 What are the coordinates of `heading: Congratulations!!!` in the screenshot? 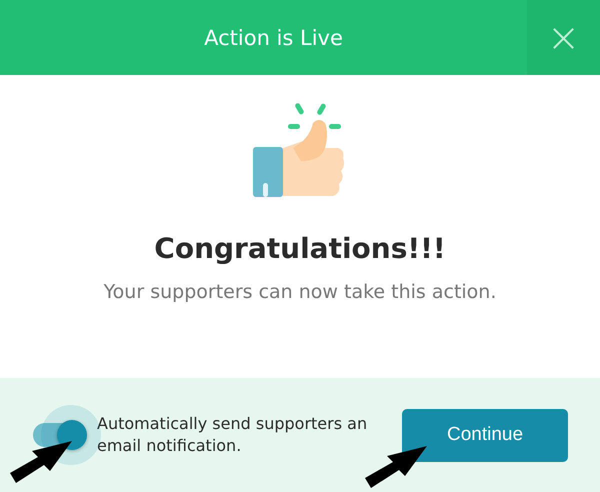 It's located at (300, 248).